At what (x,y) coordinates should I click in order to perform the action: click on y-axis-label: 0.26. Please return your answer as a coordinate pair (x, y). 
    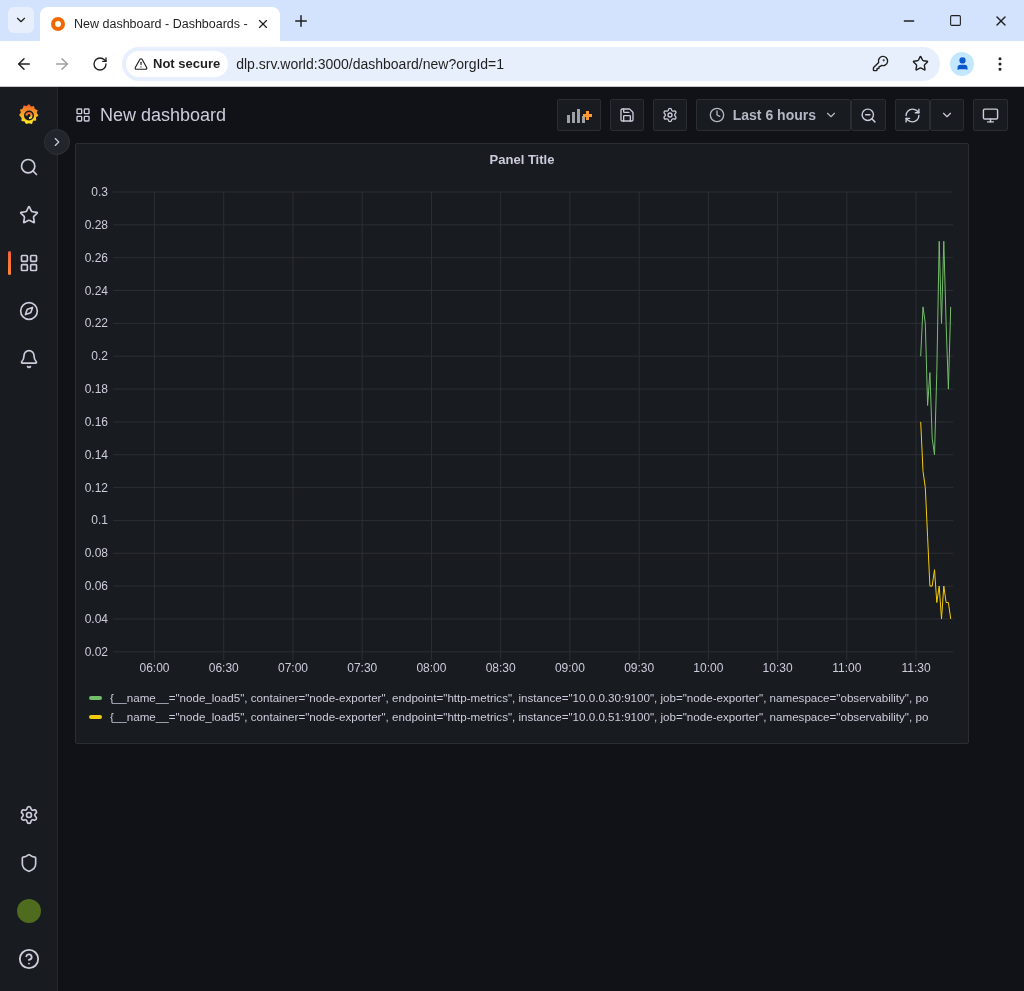
    Looking at the image, I should click on (96, 257).